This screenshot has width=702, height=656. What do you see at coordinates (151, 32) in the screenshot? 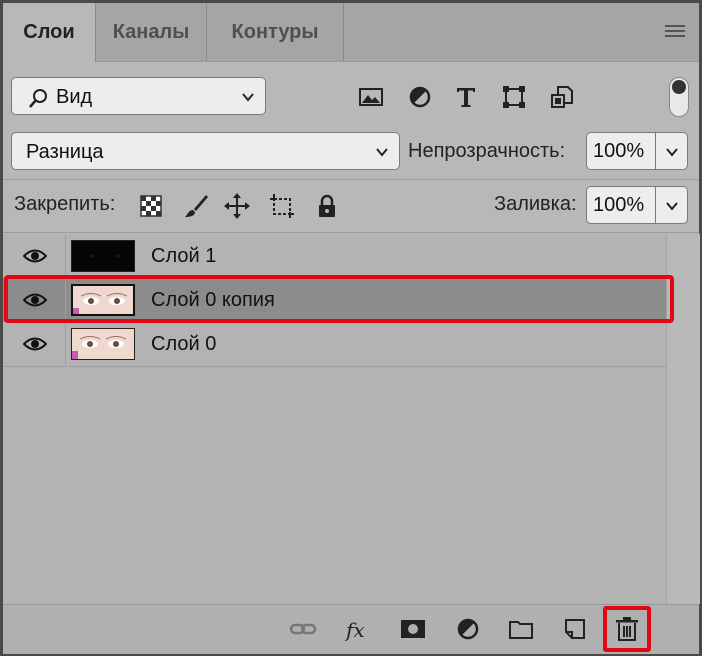
I see `tab-channels: Каналы` at bounding box center [151, 32].